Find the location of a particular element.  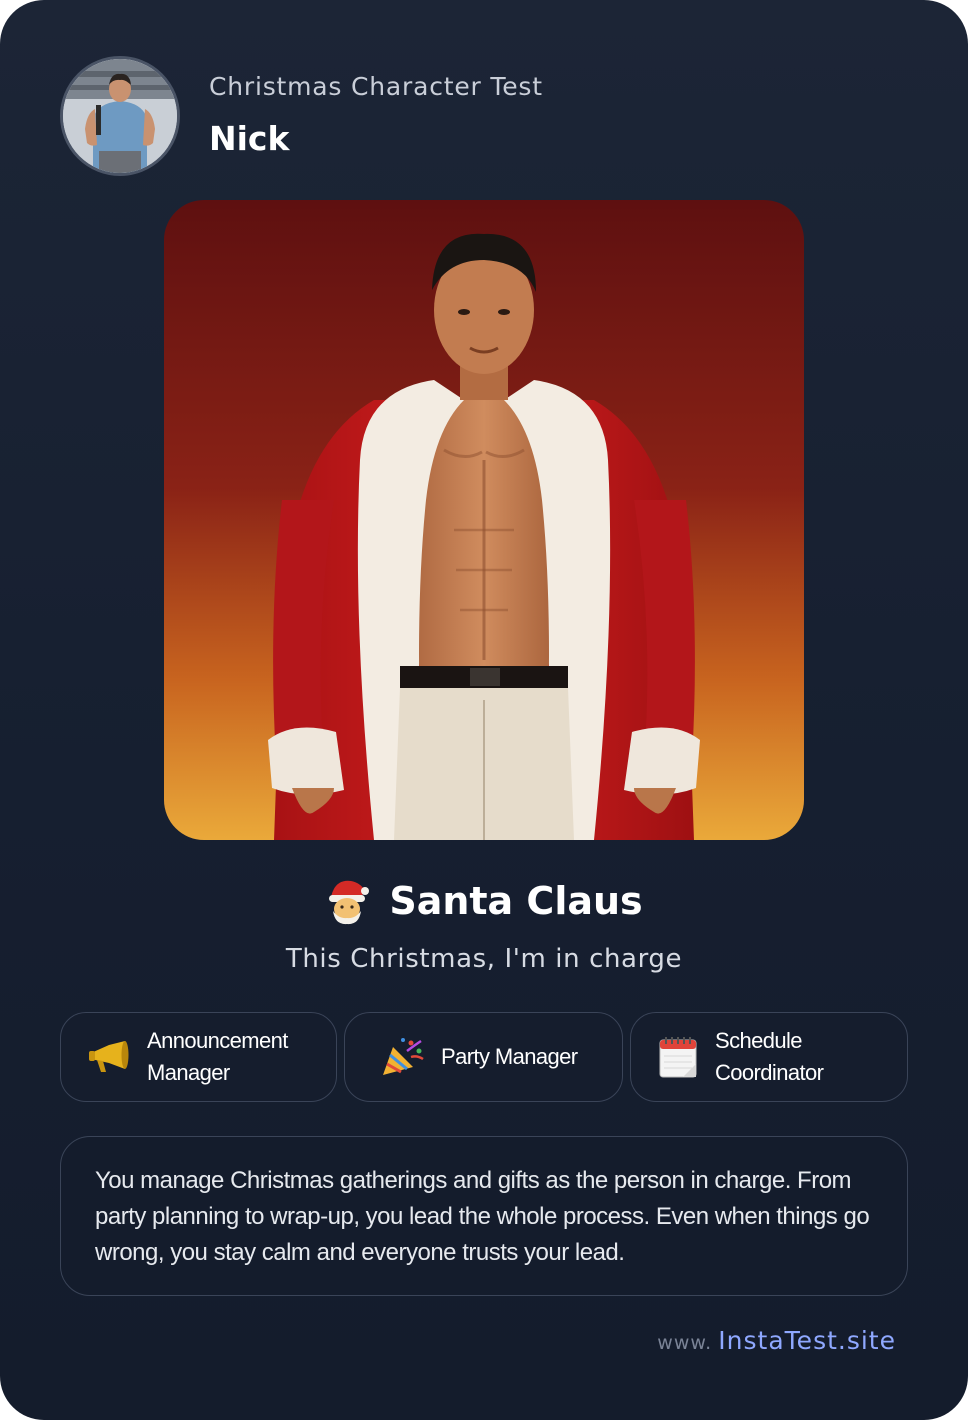

megaphone-icon is located at coordinates (108, 1057).